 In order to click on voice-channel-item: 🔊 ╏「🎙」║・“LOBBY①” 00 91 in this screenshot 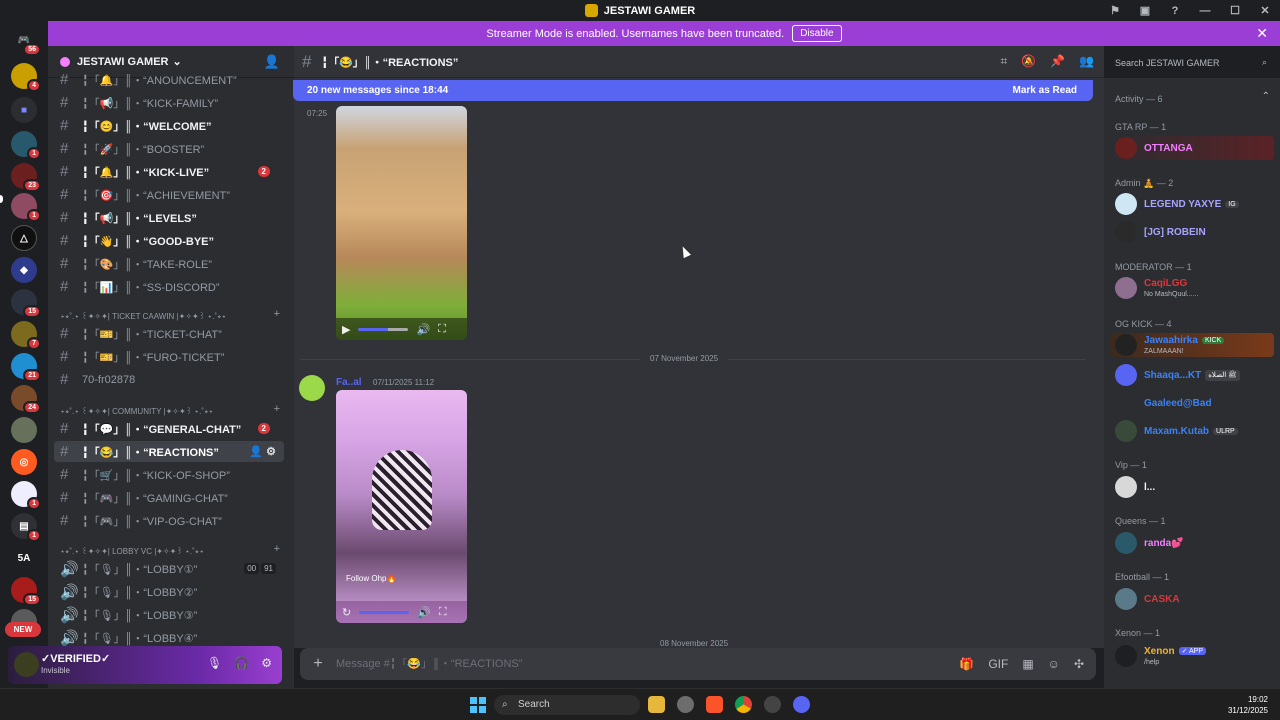, I will do `click(169, 568)`.